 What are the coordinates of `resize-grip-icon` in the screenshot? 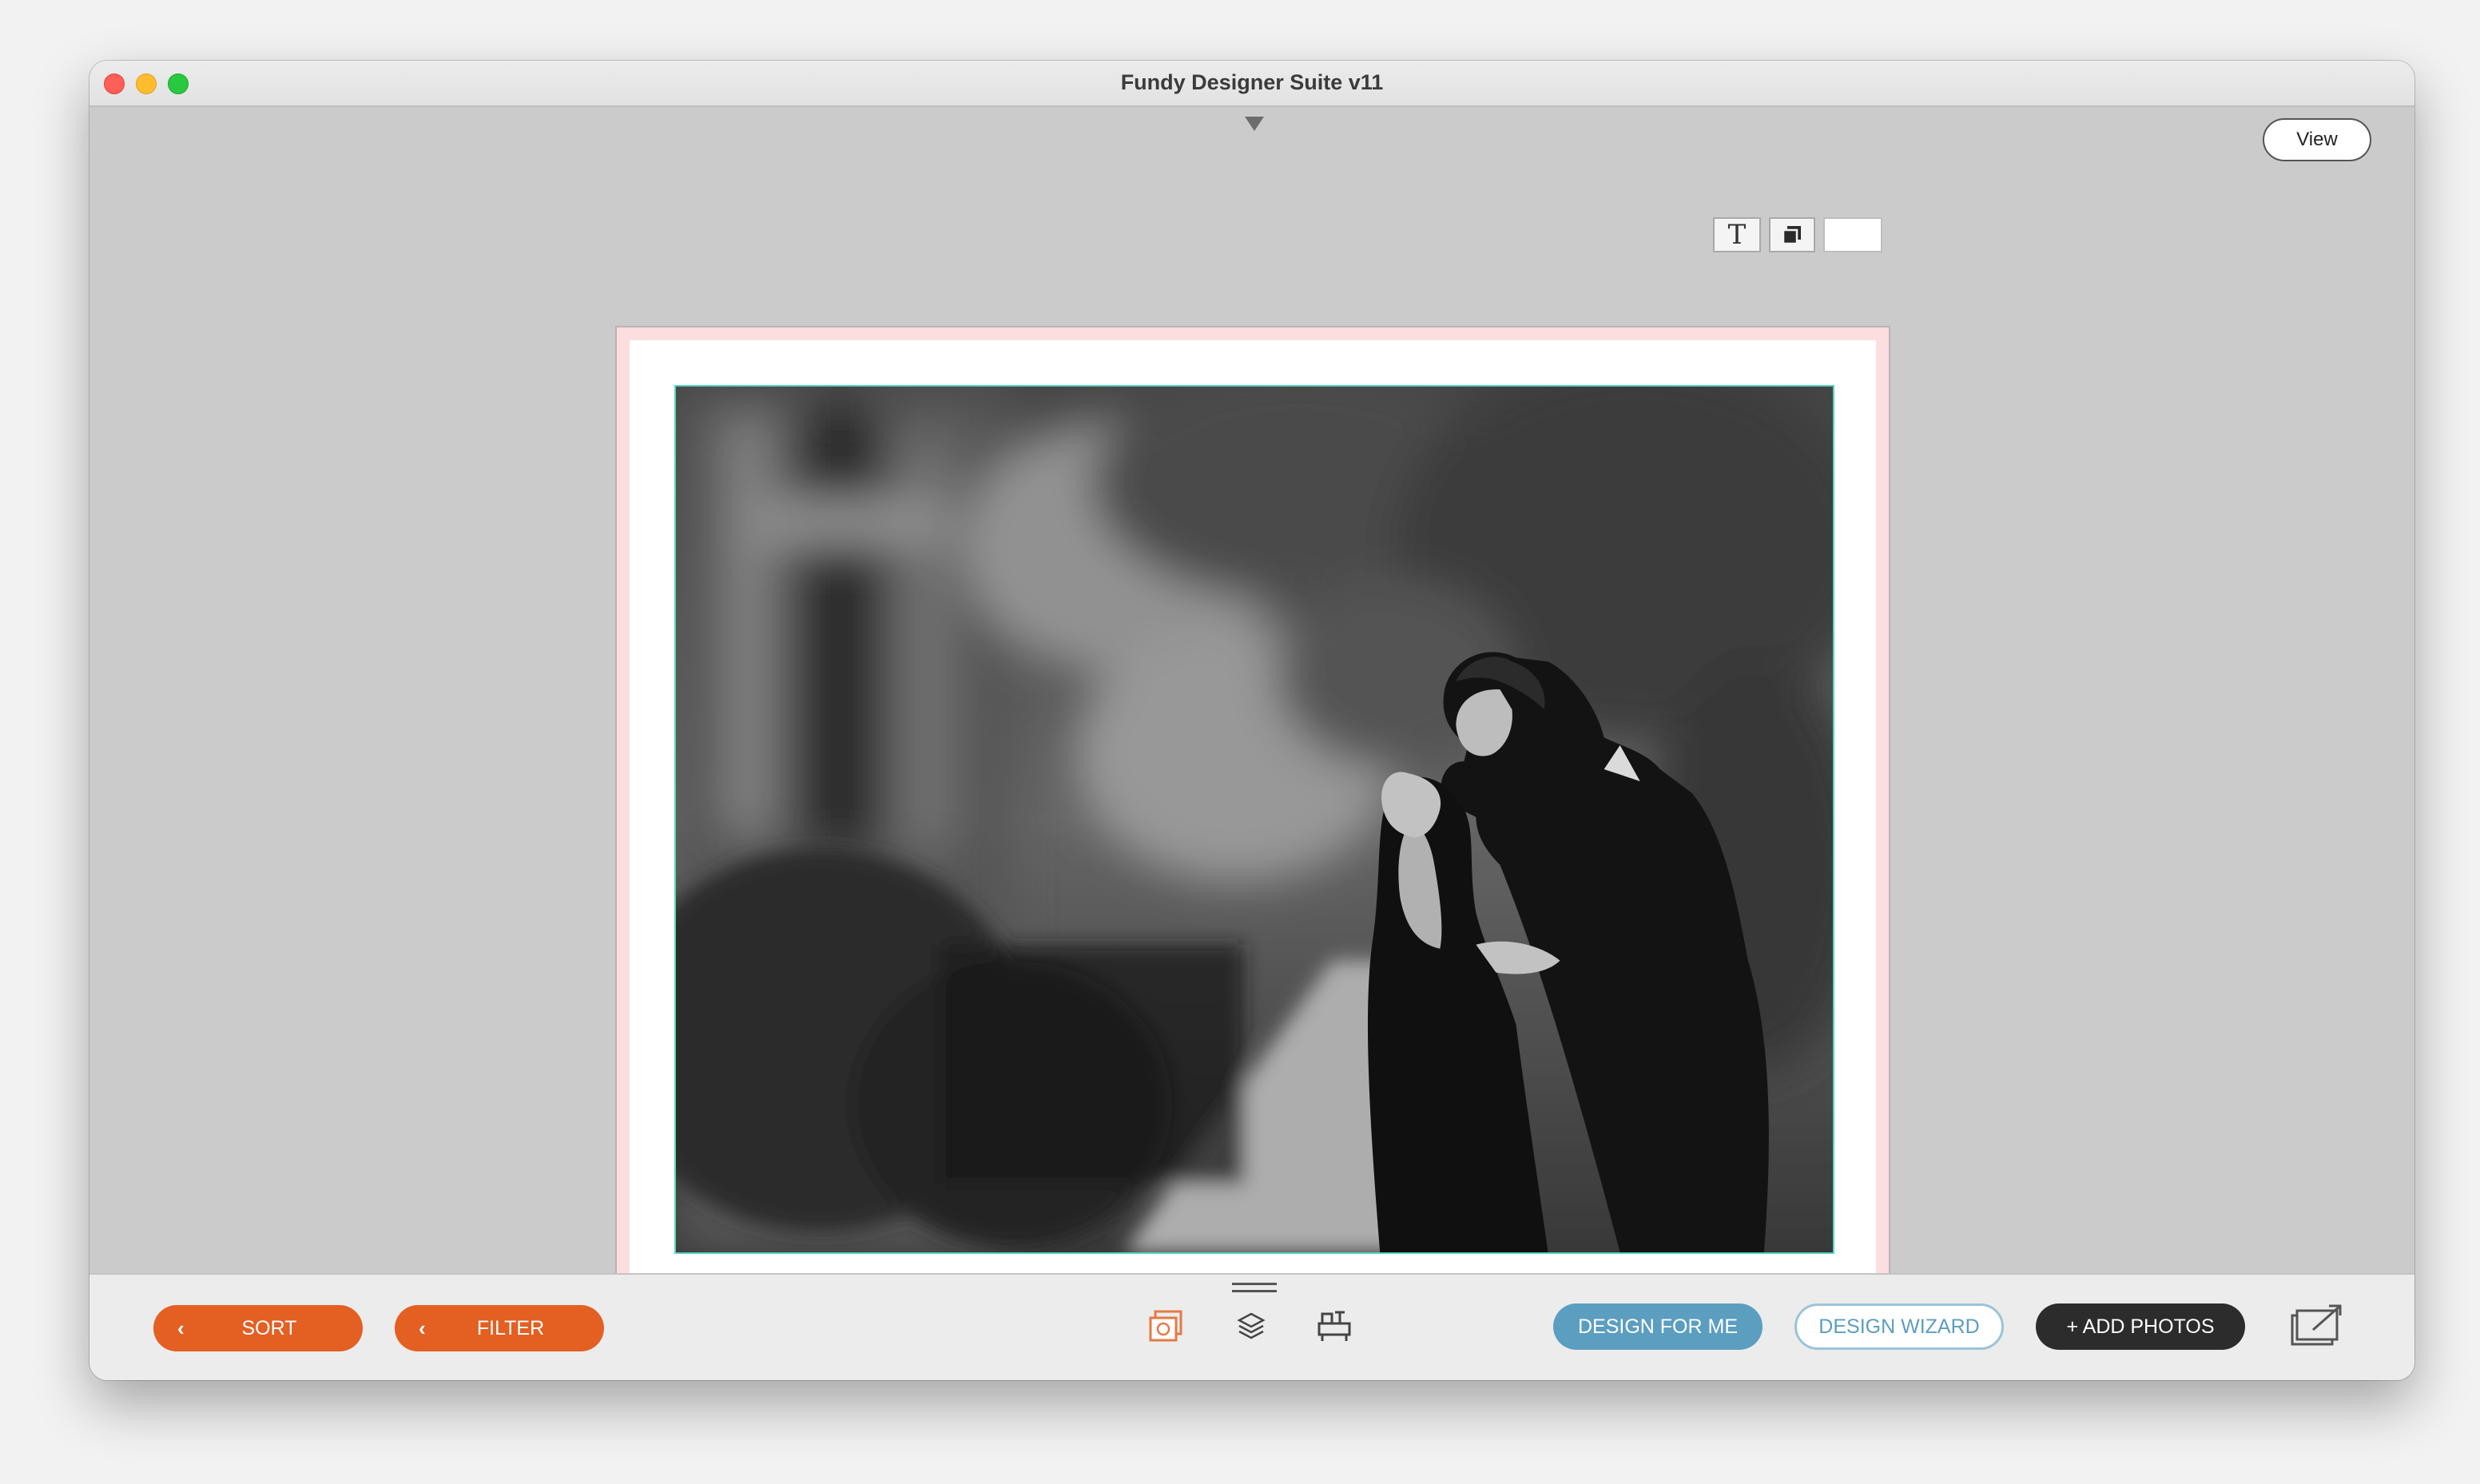 It's located at (1255, 1287).